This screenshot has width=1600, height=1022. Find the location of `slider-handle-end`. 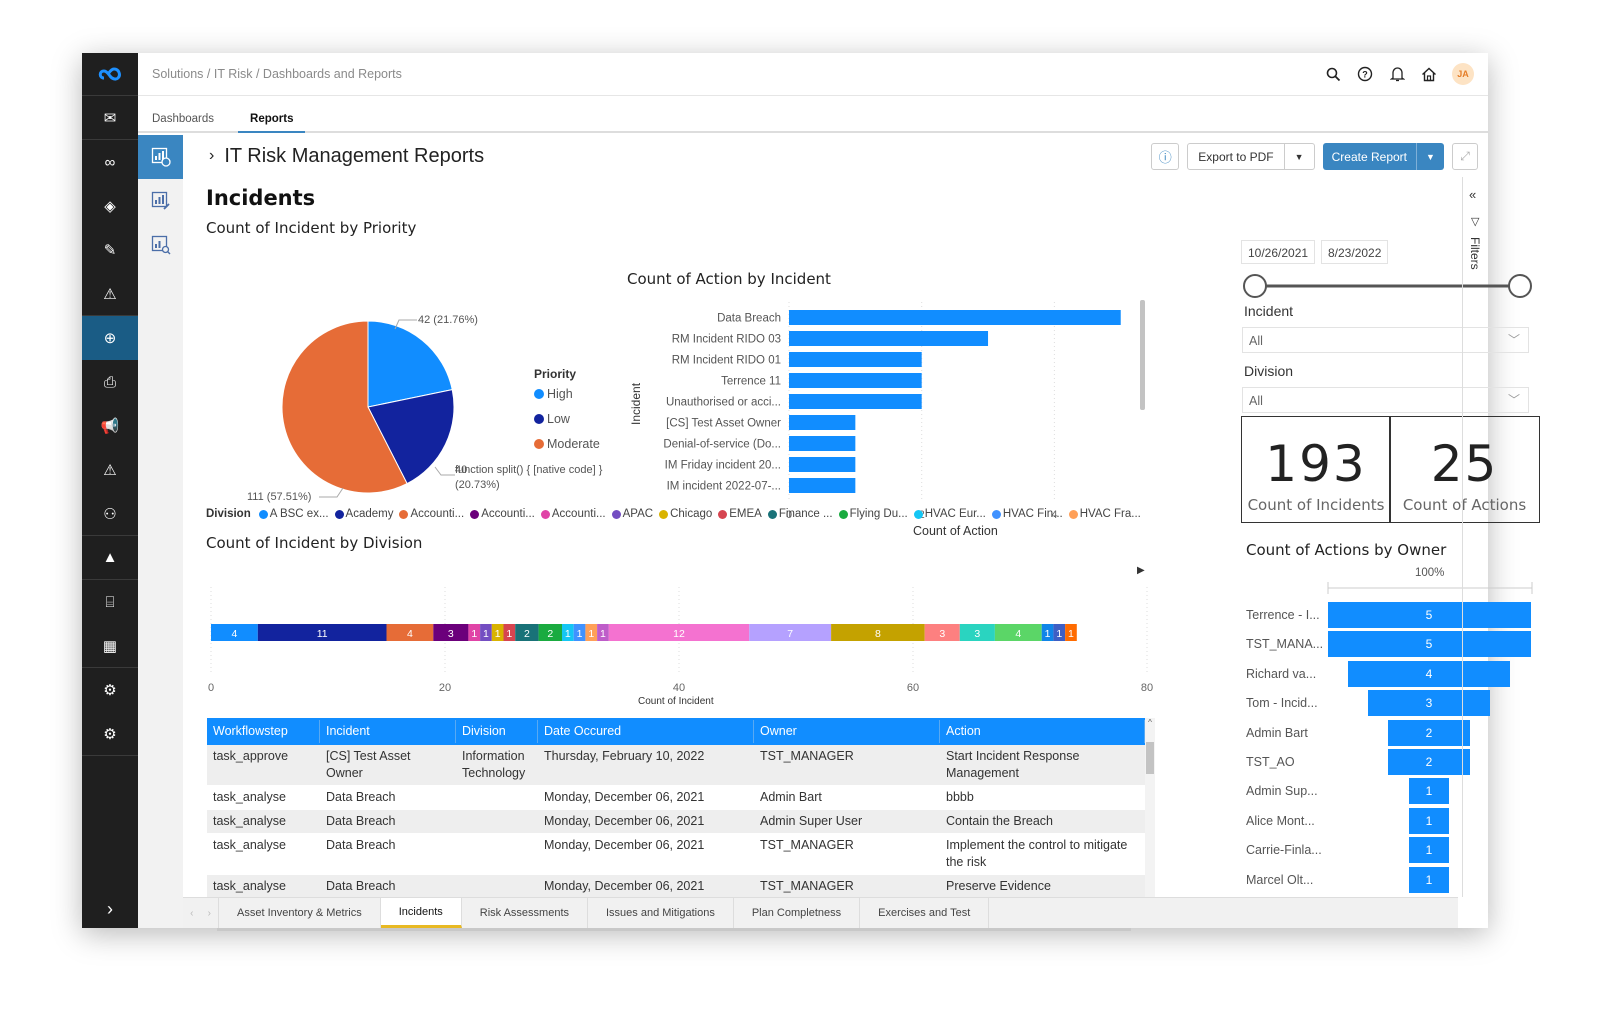

slider-handle-end is located at coordinates (1520, 286).